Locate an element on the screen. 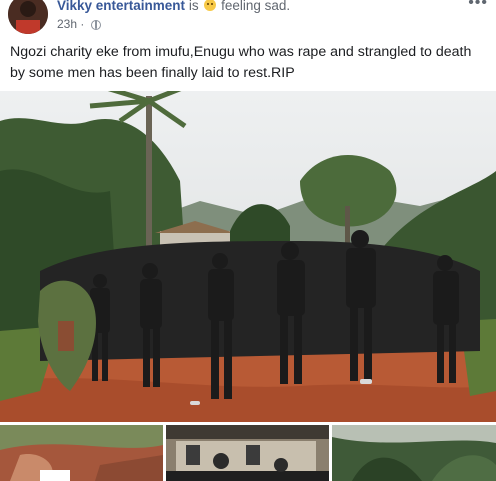 This screenshot has width=496, height=481. author-line: Vikky entertainment is feeling sad. is located at coordinates (173, 6).